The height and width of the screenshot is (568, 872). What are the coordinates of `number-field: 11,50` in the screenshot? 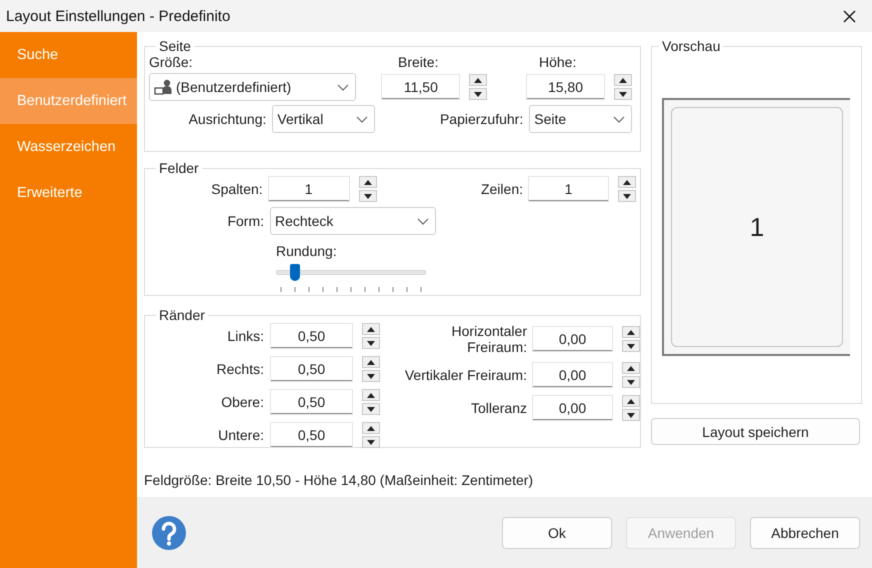 It's located at (421, 87).